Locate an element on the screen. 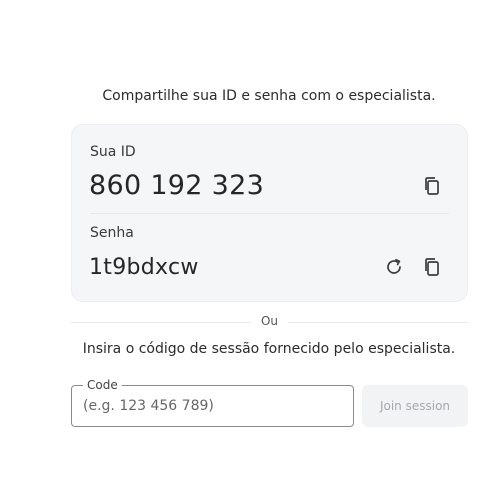  copy-id-button is located at coordinates (432, 186).